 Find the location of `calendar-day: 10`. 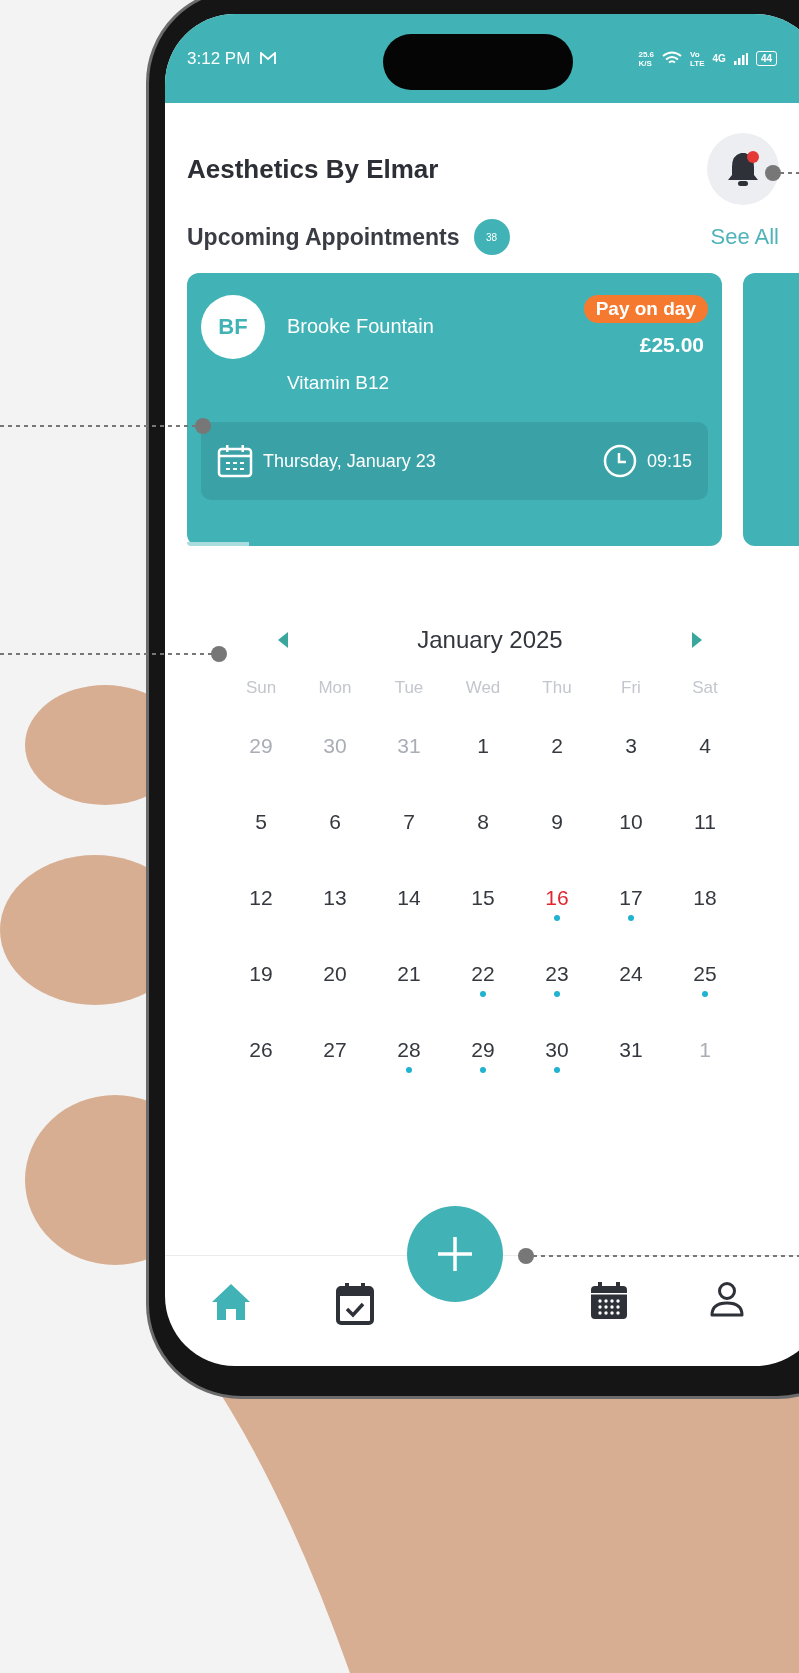

calendar-day: 10 is located at coordinates (631, 822).